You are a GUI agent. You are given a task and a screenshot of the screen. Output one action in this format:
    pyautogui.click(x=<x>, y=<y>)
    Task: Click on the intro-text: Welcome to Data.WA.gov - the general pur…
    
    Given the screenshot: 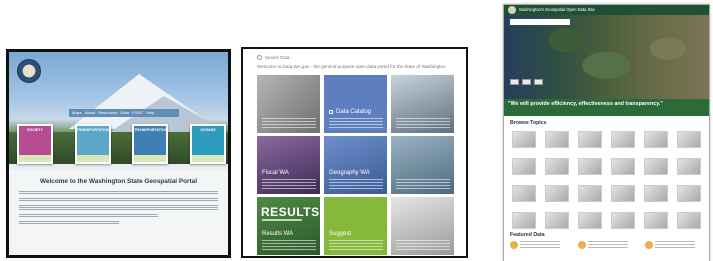 What is the action you would take?
    pyautogui.click(x=351, y=66)
    